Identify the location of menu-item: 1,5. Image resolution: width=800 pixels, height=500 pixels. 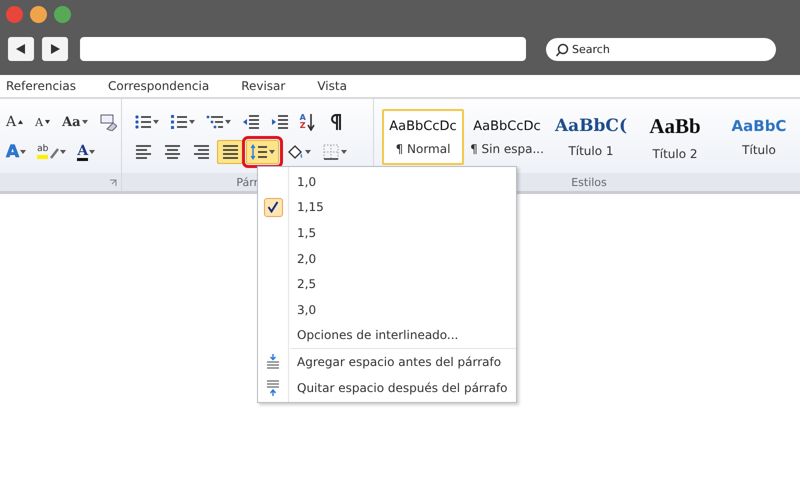
(387, 233).